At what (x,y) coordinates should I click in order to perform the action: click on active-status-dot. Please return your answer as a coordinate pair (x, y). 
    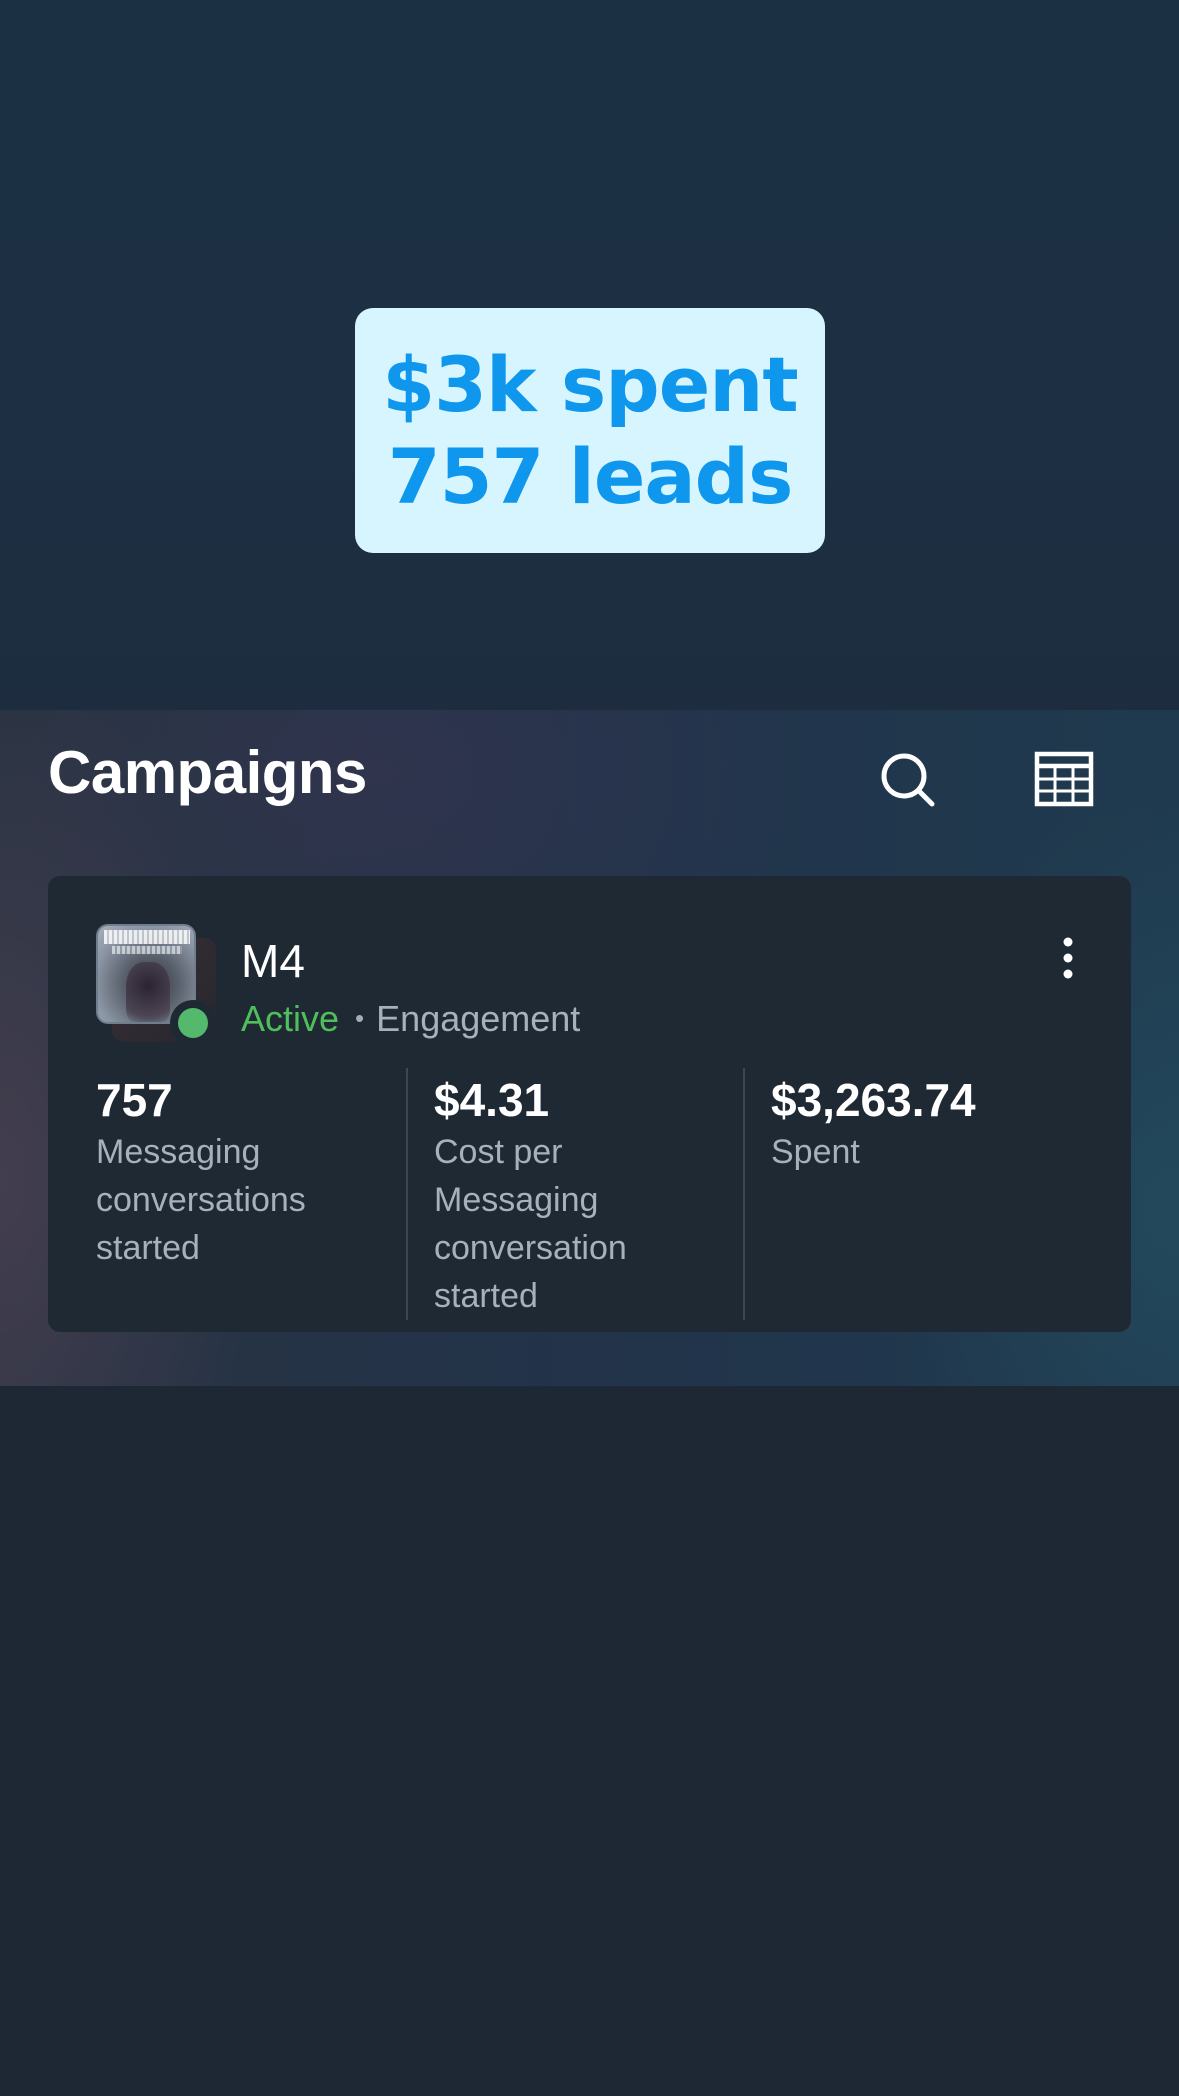
    Looking at the image, I should click on (193, 1023).